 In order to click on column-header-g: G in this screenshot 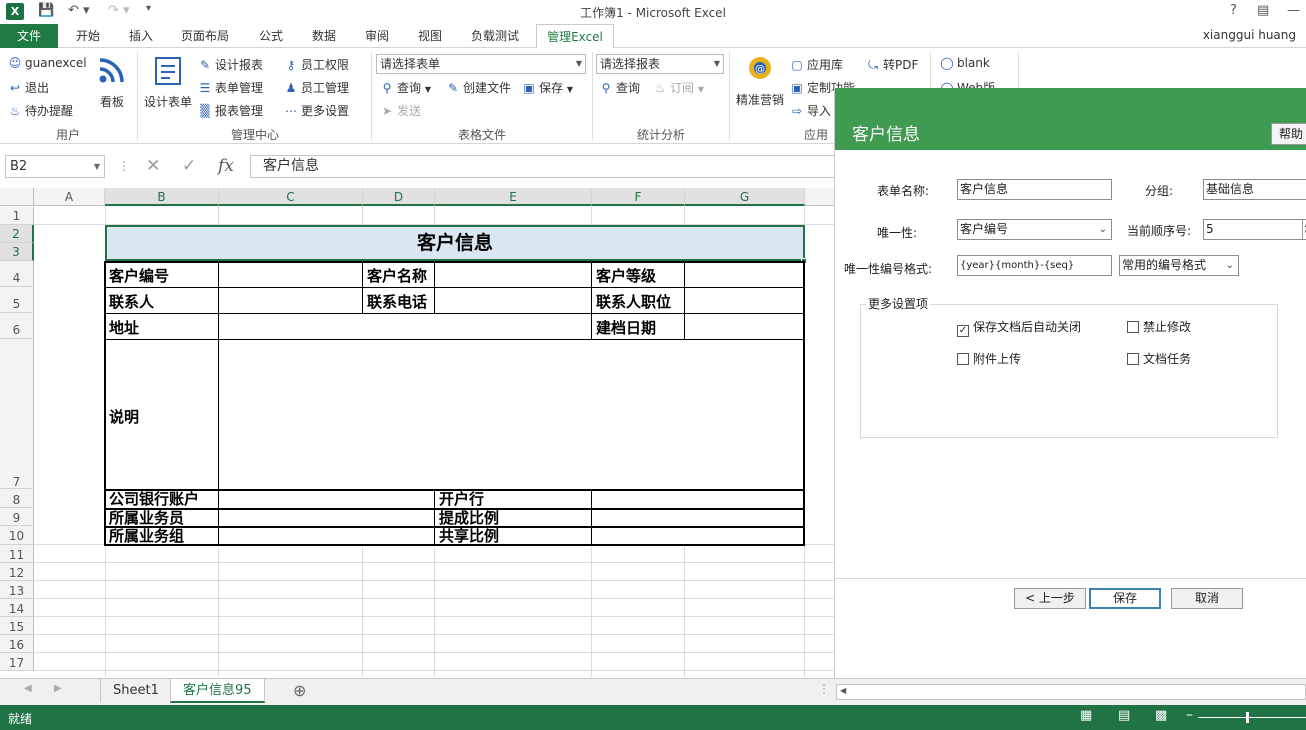, I will do `click(745, 197)`.